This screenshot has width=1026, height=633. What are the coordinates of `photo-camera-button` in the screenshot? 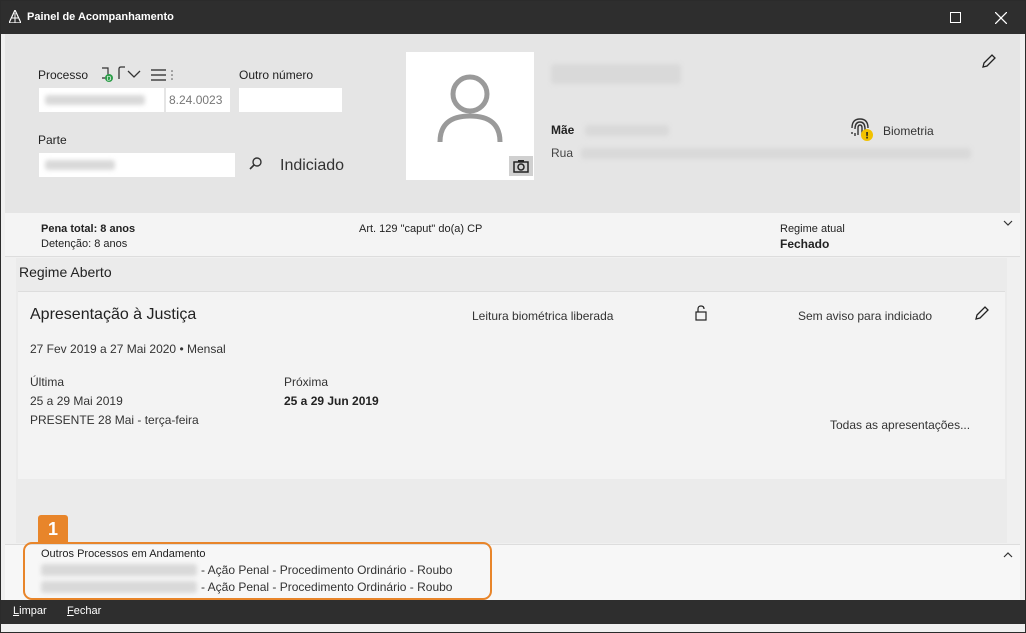 It's located at (521, 166).